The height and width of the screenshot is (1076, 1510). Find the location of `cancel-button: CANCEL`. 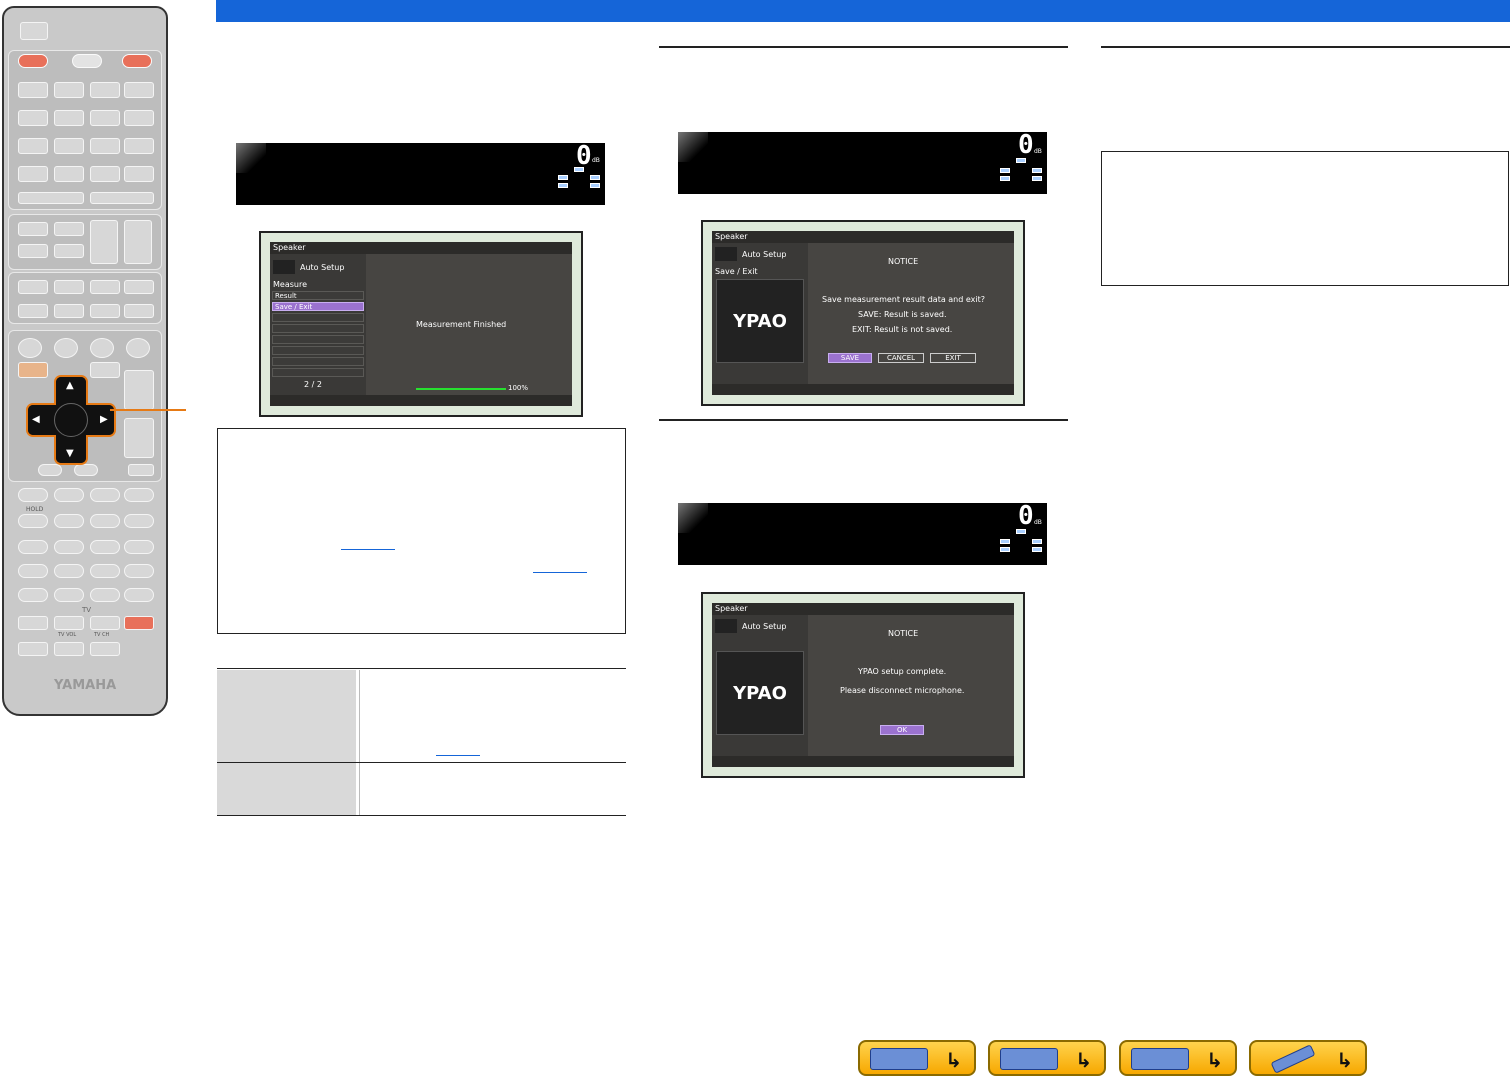

cancel-button: CANCEL is located at coordinates (901, 358).